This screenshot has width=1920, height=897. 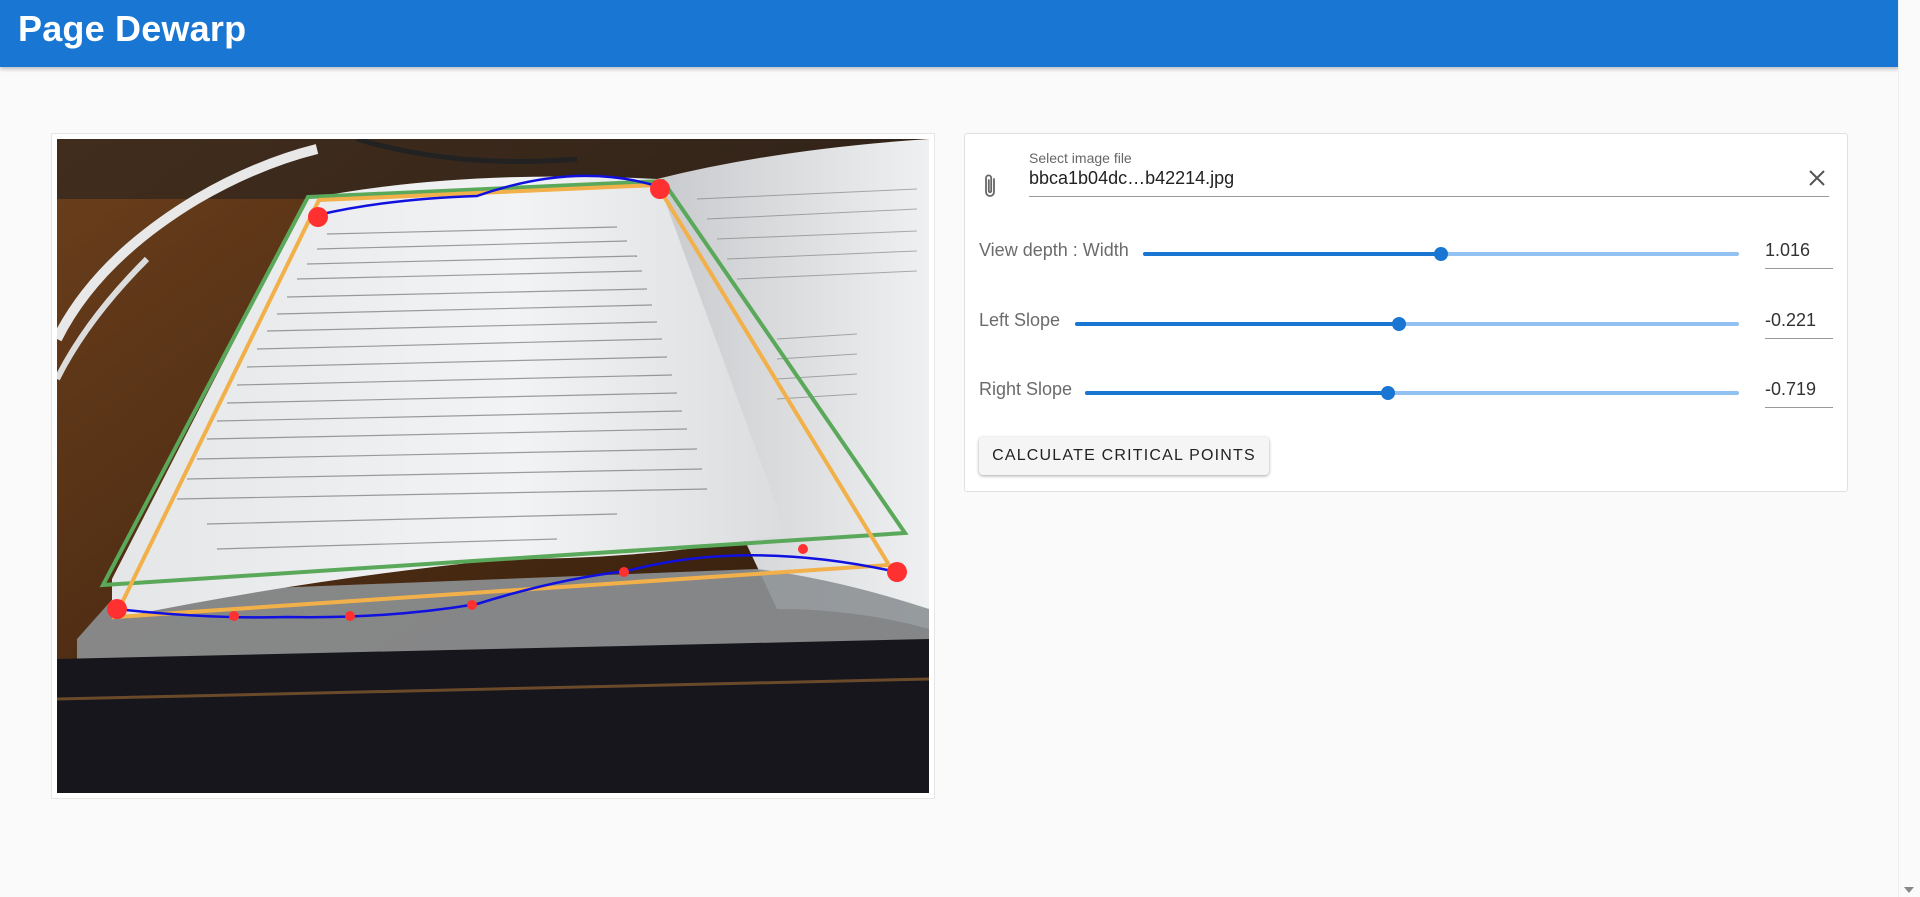 I want to click on right-slope-label: Right Slope, so click(x=1026, y=389).